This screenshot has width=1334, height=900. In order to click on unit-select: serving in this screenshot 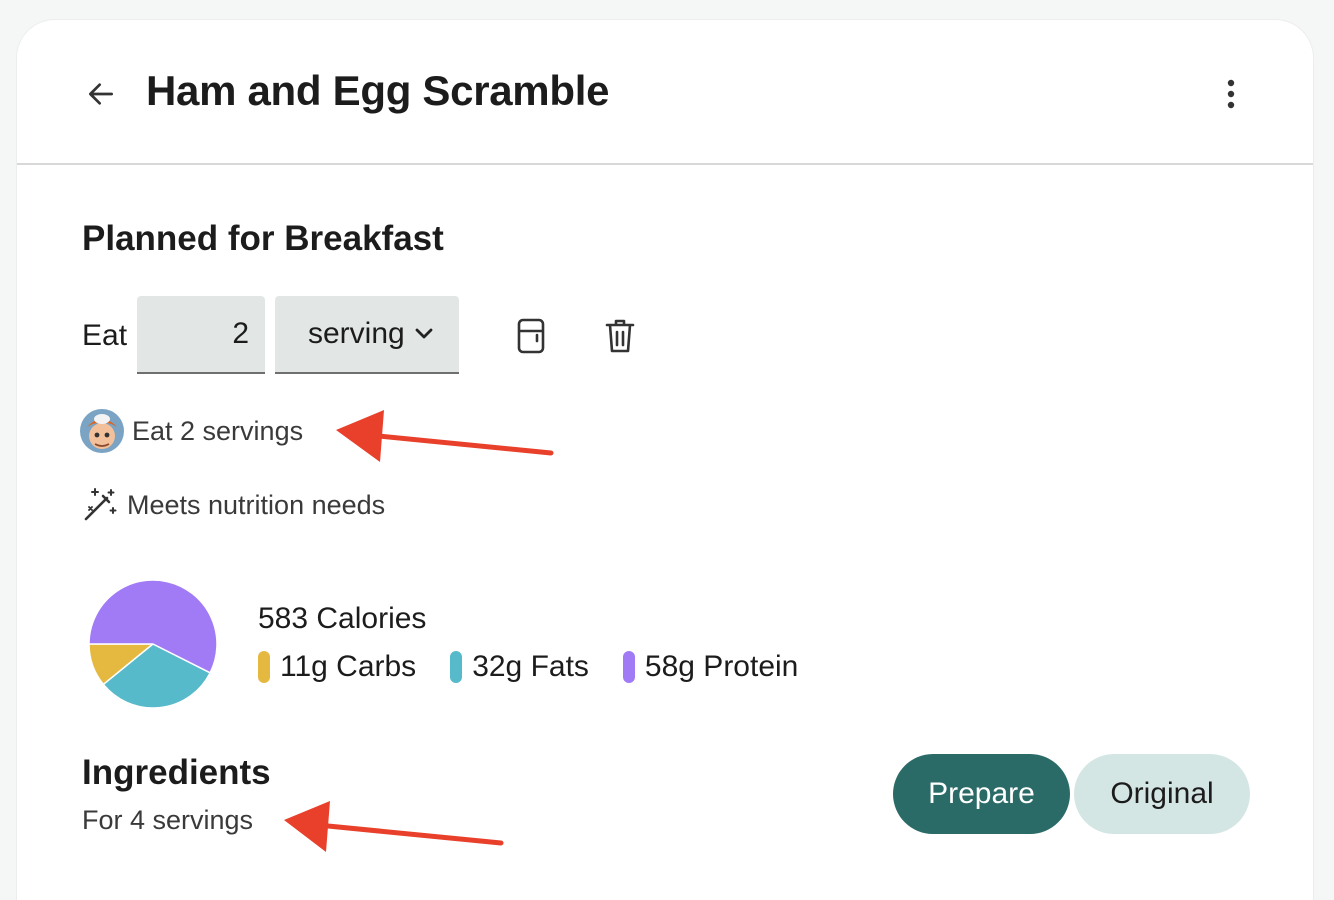, I will do `click(367, 335)`.